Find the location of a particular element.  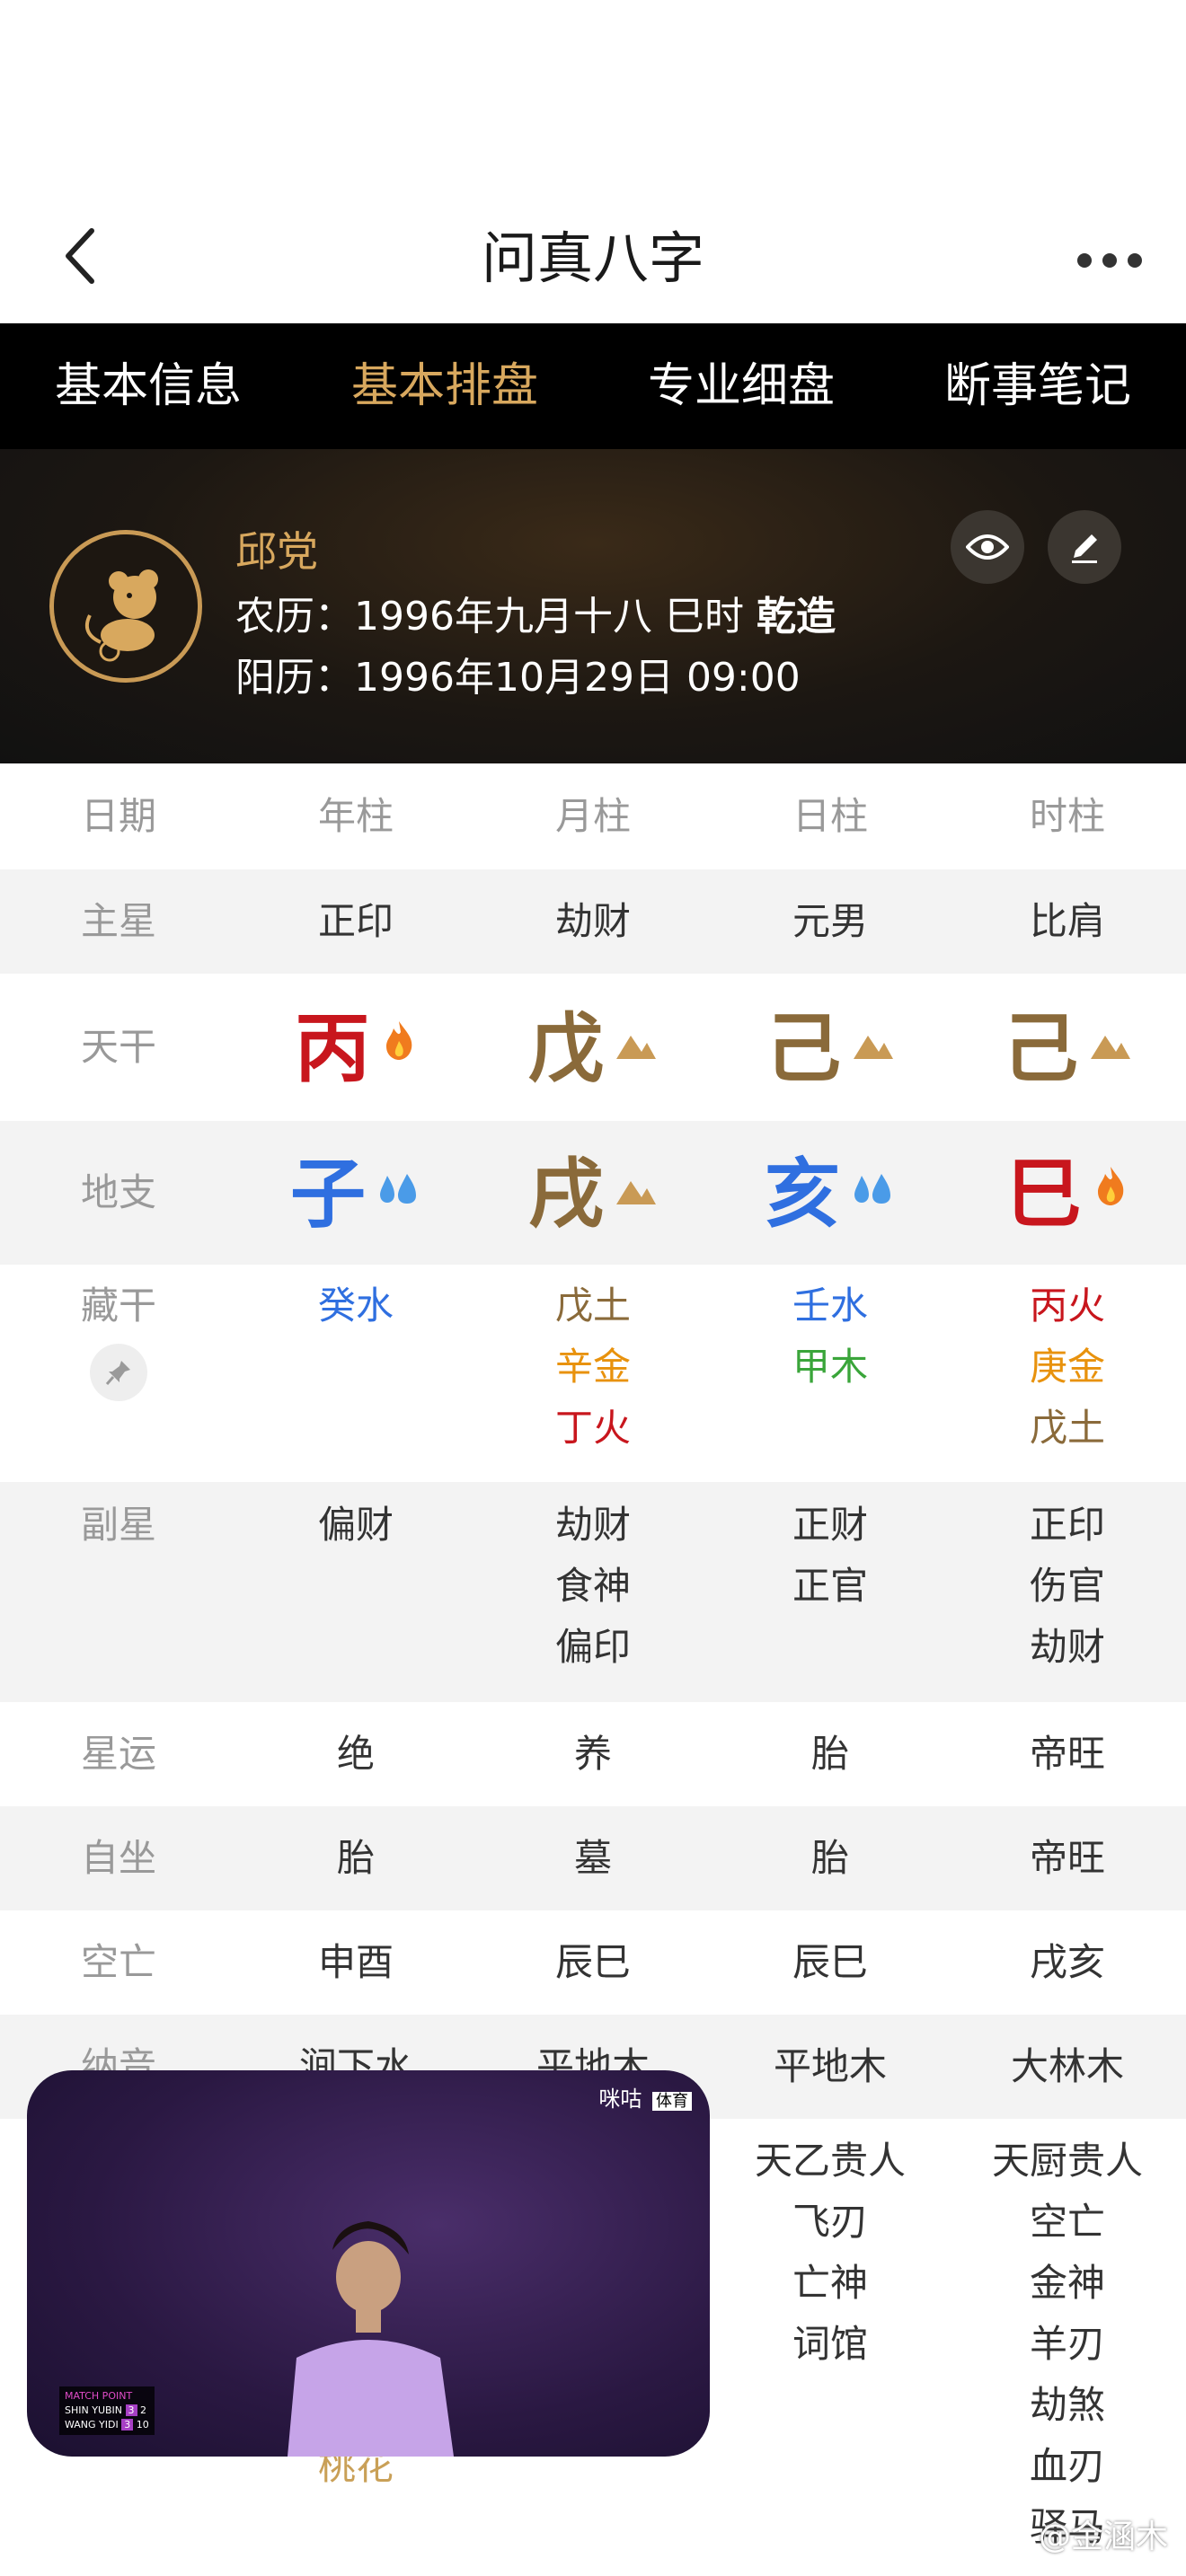

player-2-name: WANG YIDI is located at coordinates (92, 2424).